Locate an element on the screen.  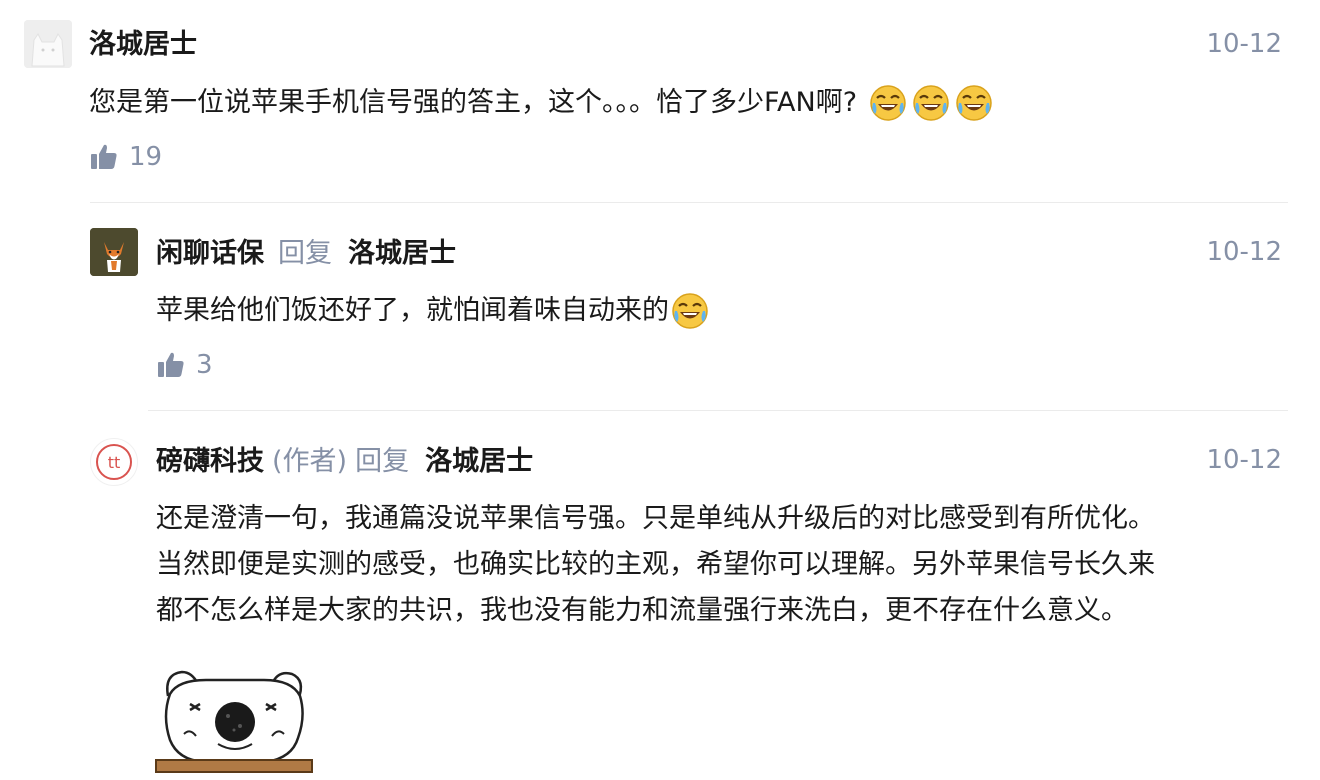
comment-text-line: 都不怎么样是大家的共识，我也没有能力和流量强行来洗白，更不存在什么意义。 is located at coordinates (642, 610).